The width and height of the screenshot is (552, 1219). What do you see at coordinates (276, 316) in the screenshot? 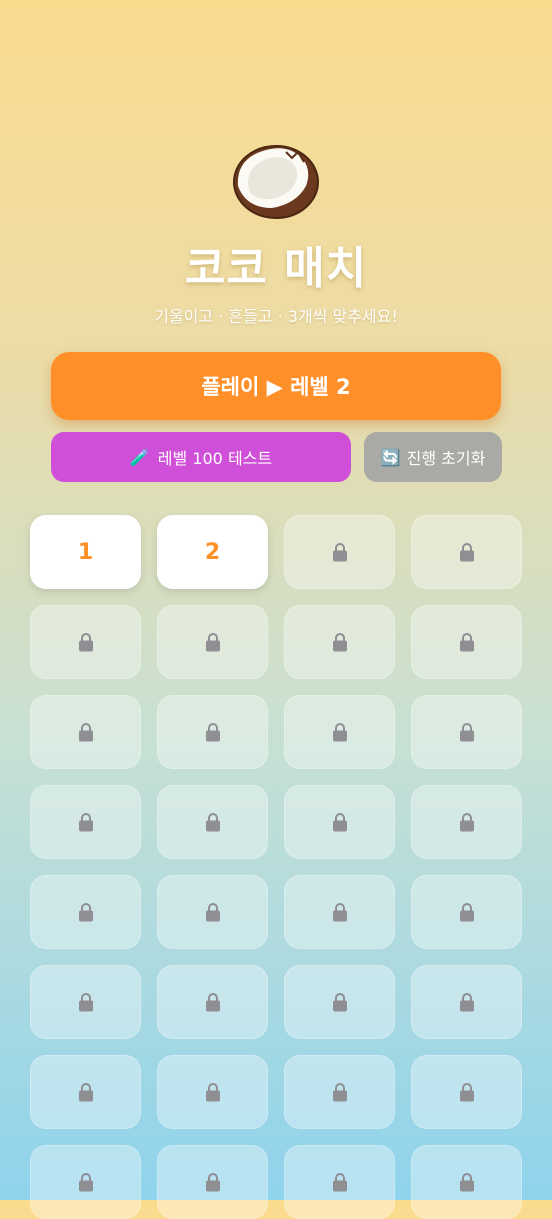
I see `page-subtitle: 기울이고 · 흔들고 · 3개씩 맞추세요!` at bounding box center [276, 316].